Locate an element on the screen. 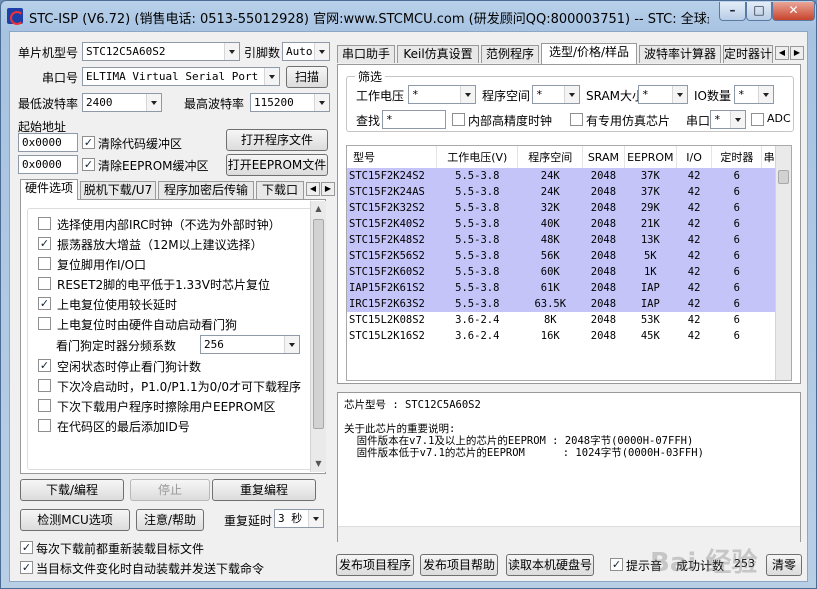 The height and width of the screenshot is (589, 817). search-input: * is located at coordinates (414, 119).